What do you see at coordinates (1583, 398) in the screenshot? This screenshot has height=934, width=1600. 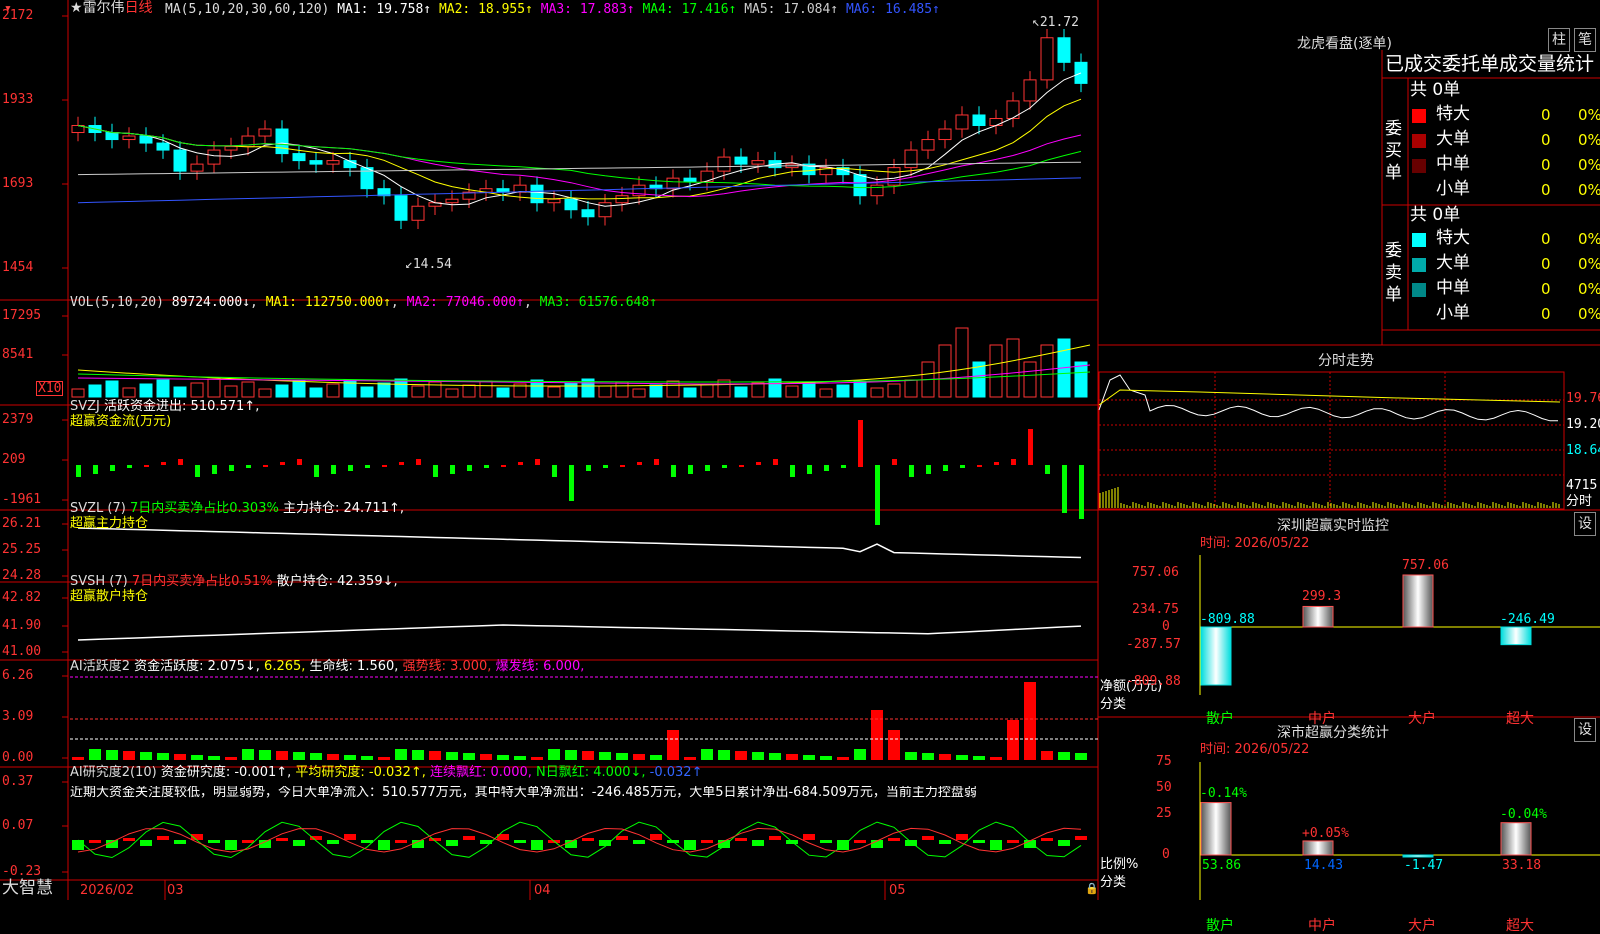 I see `intraday-price-label: 19.76` at bounding box center [1583, 398].